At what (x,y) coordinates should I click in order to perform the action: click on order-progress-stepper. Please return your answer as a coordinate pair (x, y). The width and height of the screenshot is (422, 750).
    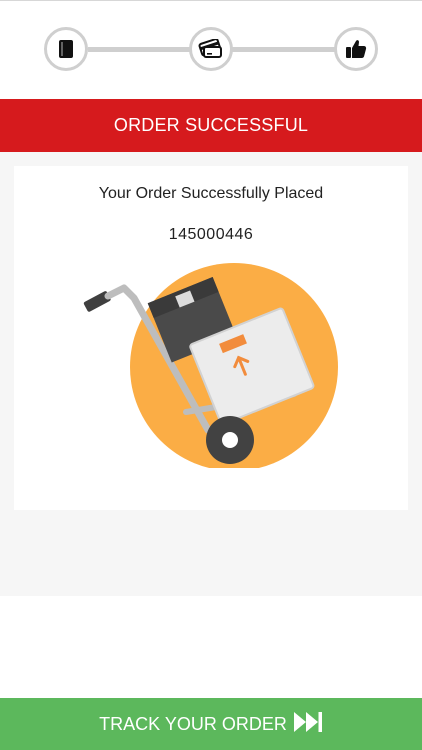
    Looking at the image, I should click on (211, 50).